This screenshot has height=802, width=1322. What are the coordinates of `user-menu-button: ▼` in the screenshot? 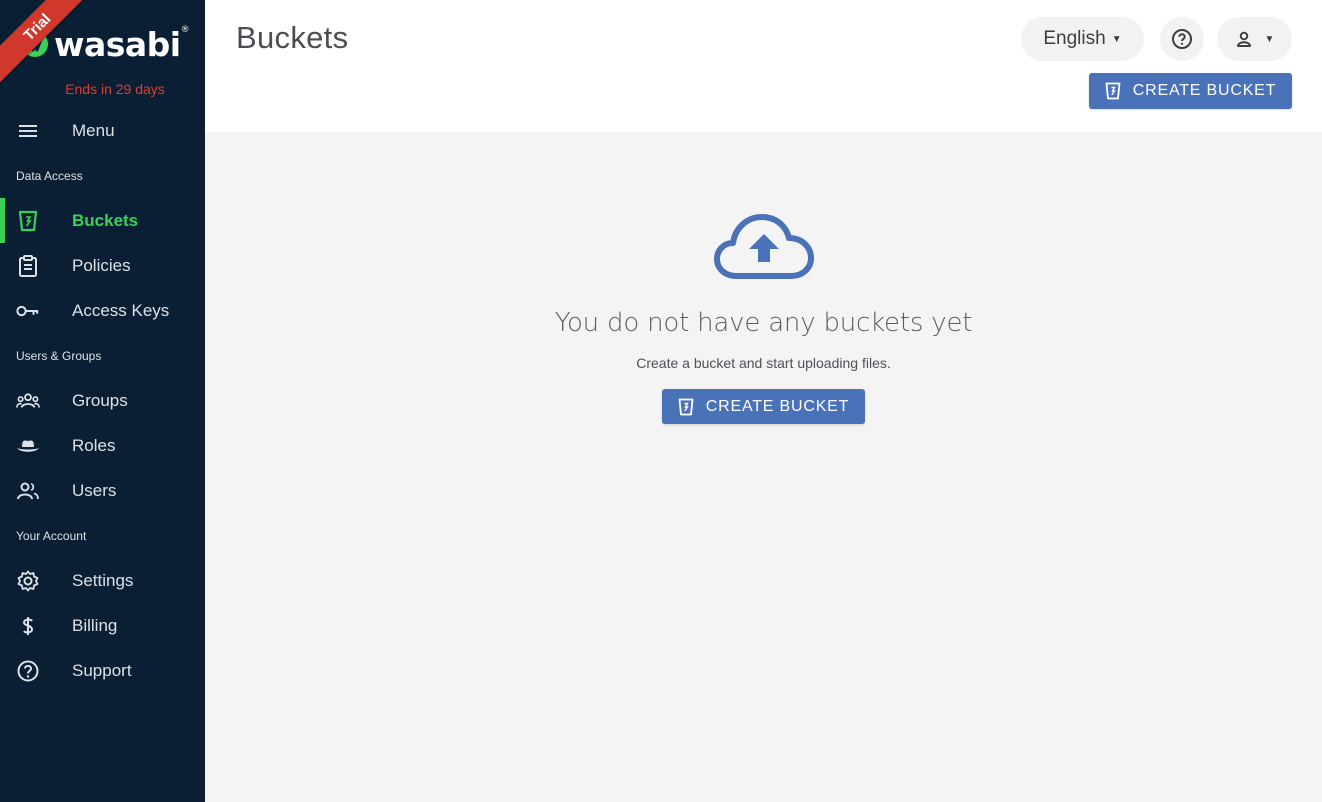 It's located at (1254, 39).